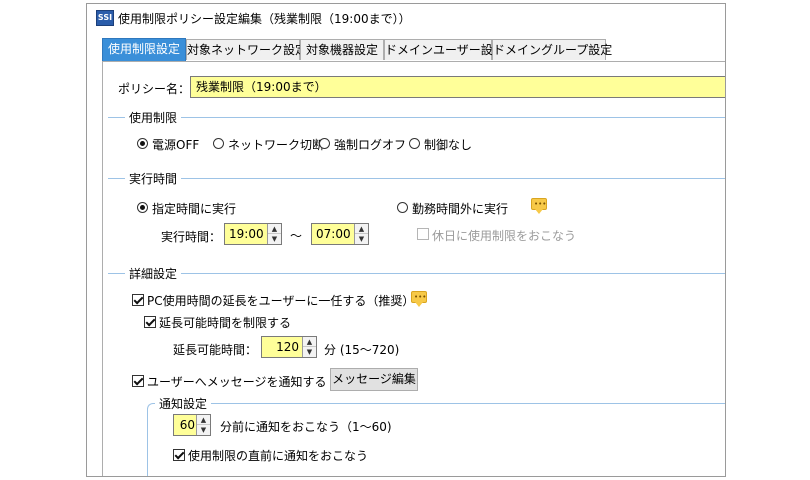  What do you see at coordinates (274, 229) in the screenshot?
I see `start-time-up-icon: ▲` at bounding box center [274, 229].